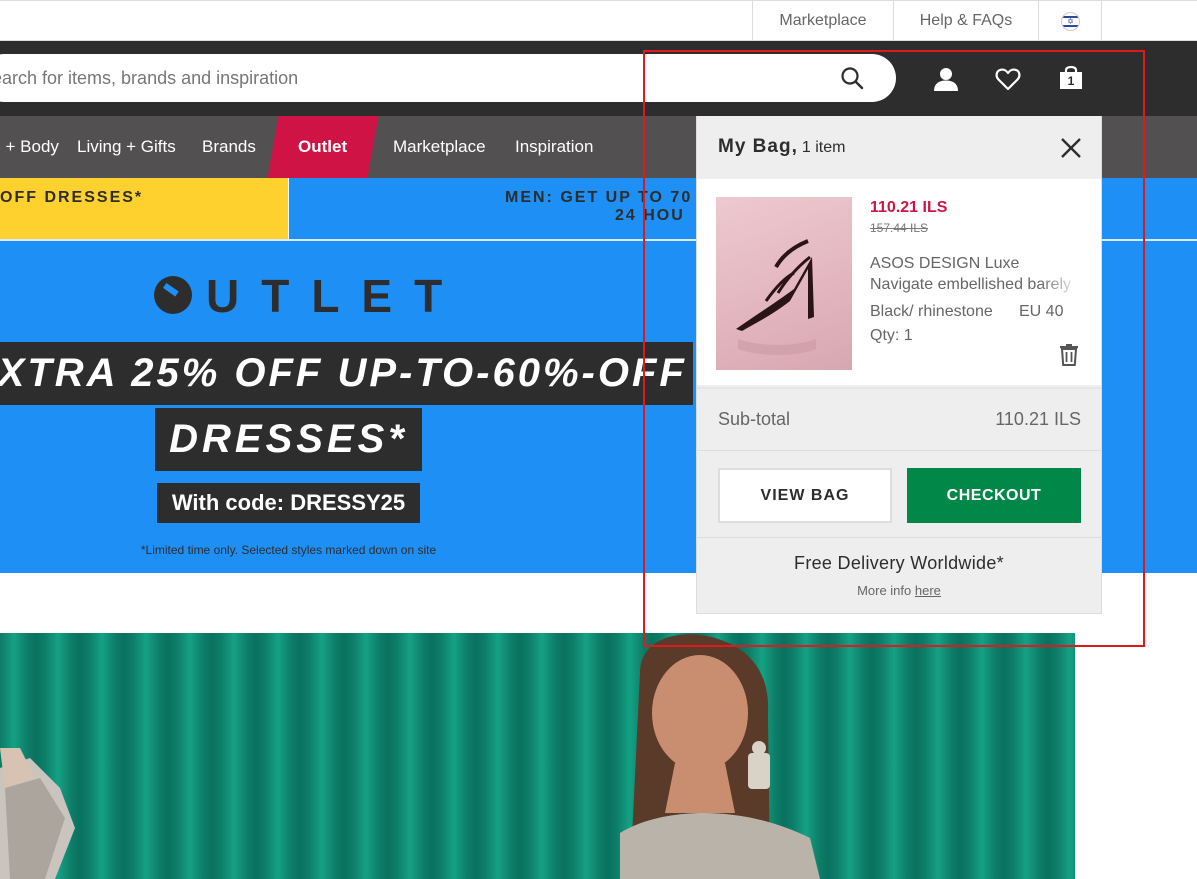  What do you see at coordinates (439, 147) in the screenshot?
I see `nav-marketplace: Marketplace` at bounding box center [439, 147].